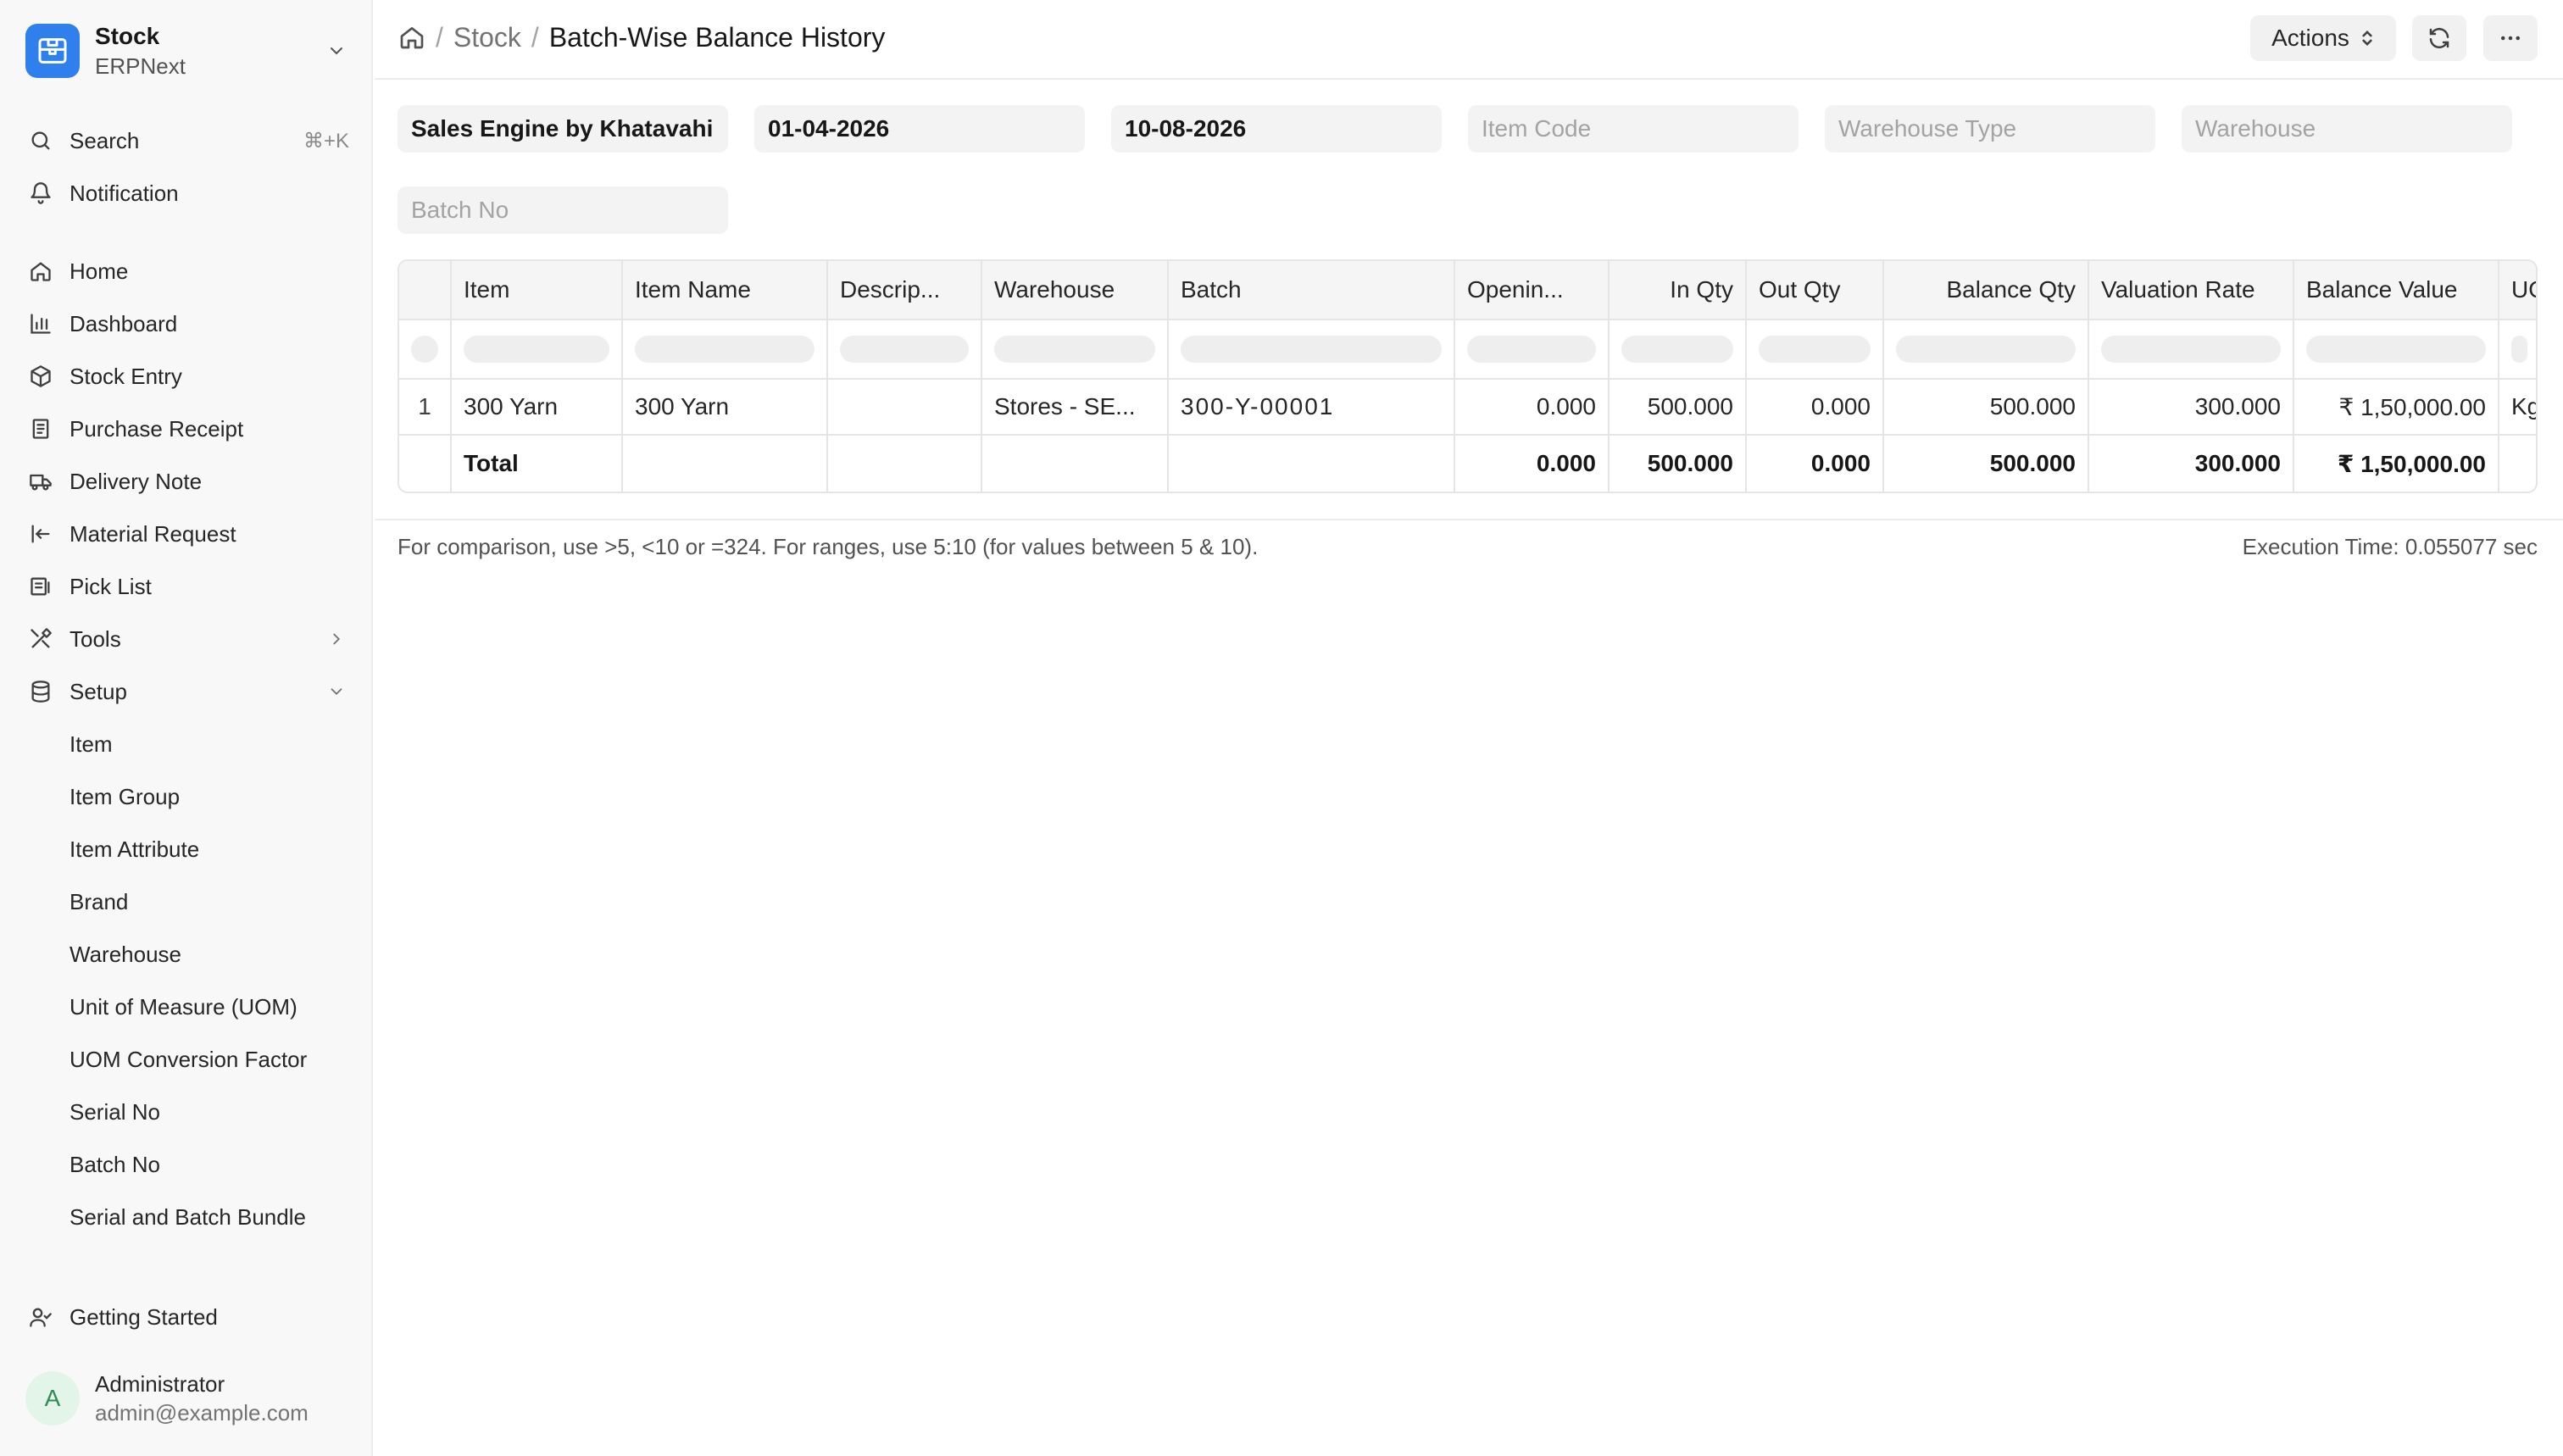 Image resolution: width=2563 pixels, height=1456 pixels. Describe the element at coordinates (187, 586) in the screenshot. I see `sidebar-item-pick-list: Pick List` at that location.